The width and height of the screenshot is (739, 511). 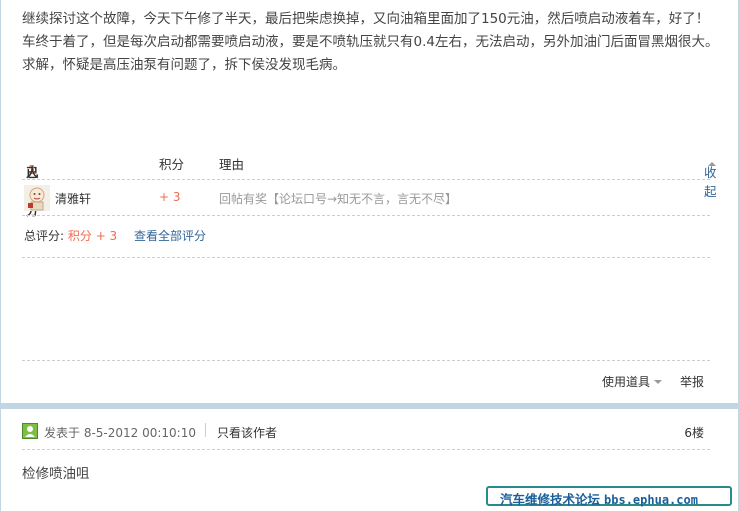 What do you see at coordinates (692, 381) in the screenshot?
I see `report-button: 举报` at bounding box center [692, 381].